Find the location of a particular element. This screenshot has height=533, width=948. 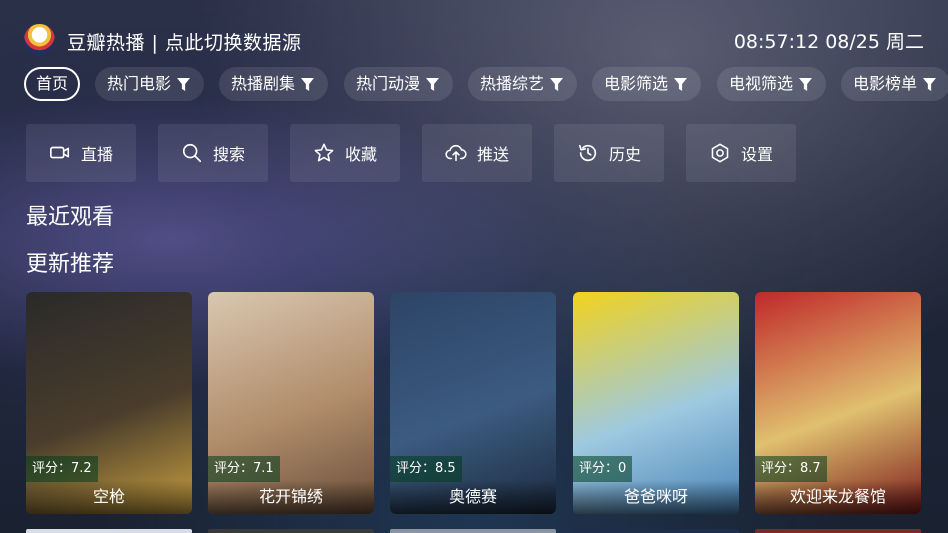

action-button-2: 收藏 is located at coordinates (345, 153).